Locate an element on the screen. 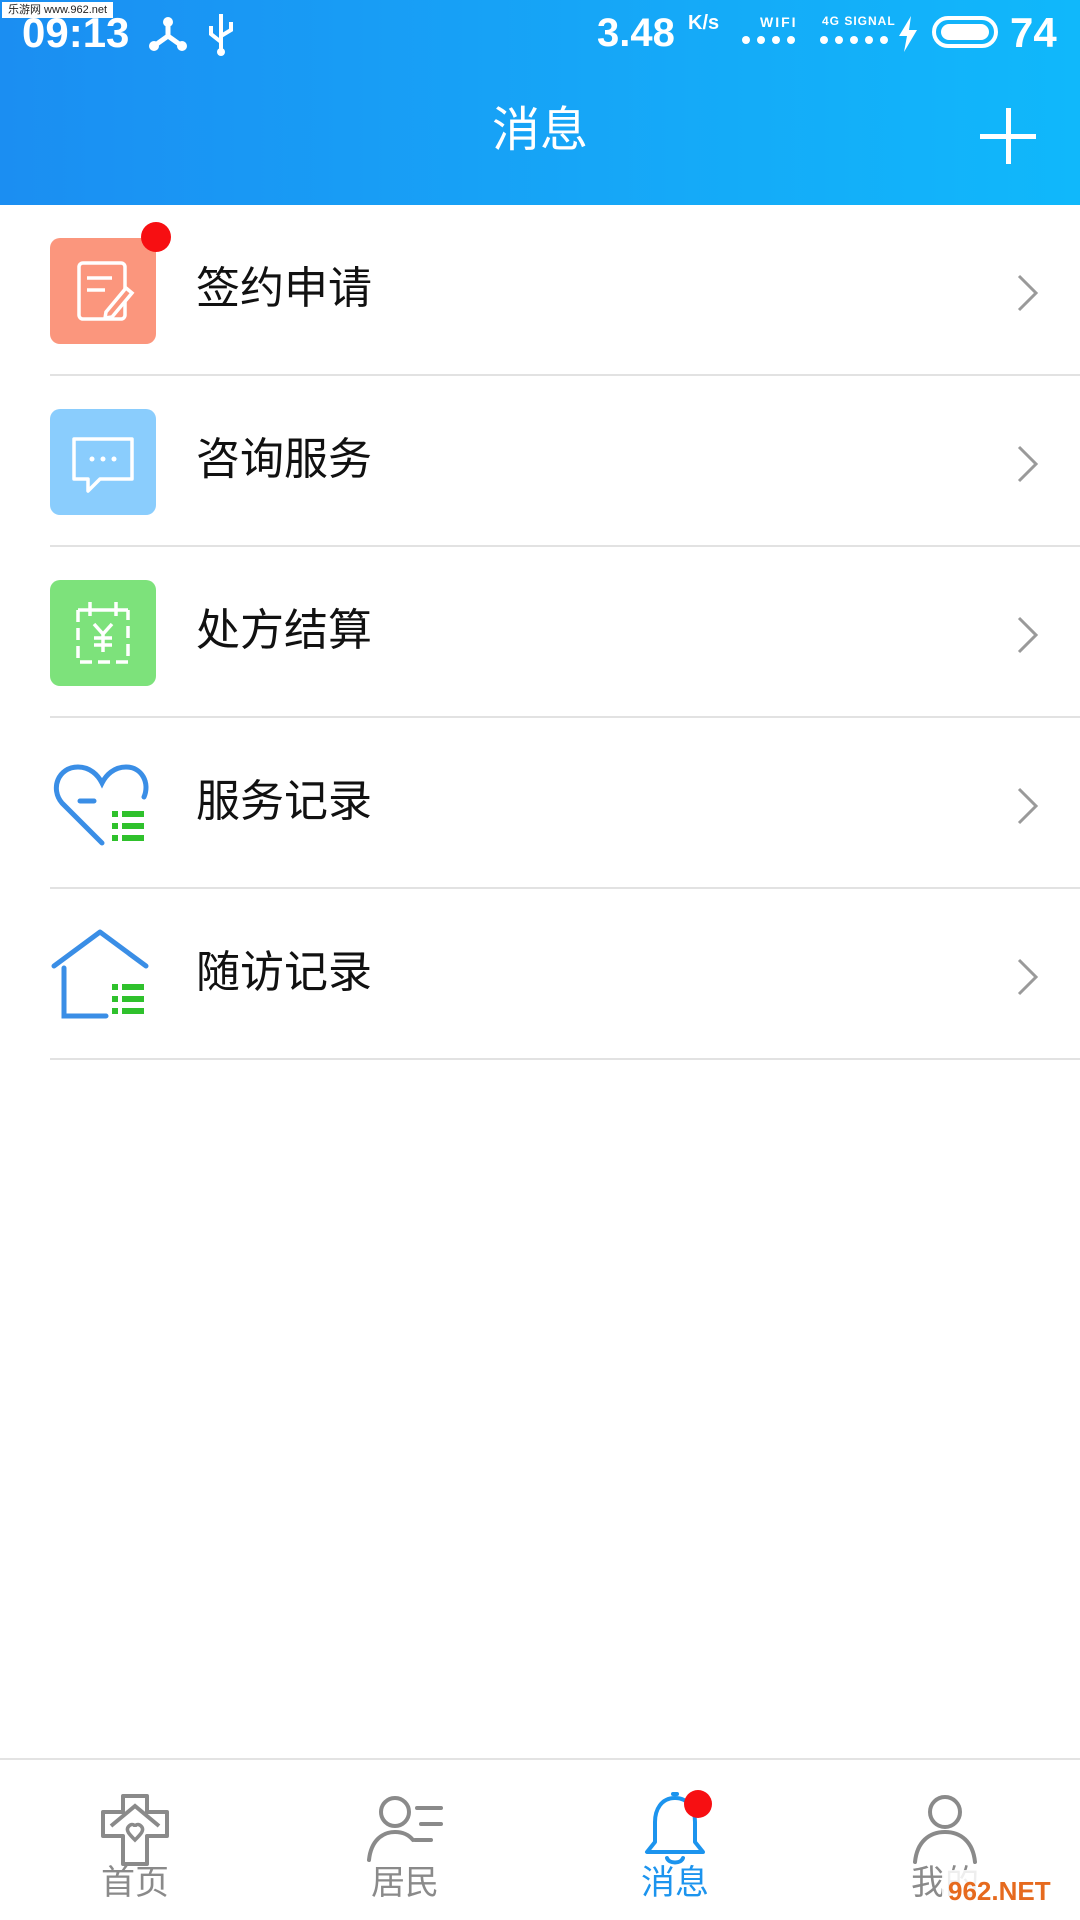 Image resolution: width=1080 pixels, height=1920 pixels. tab-home: 首页 is located at coordinates (135, 1840).